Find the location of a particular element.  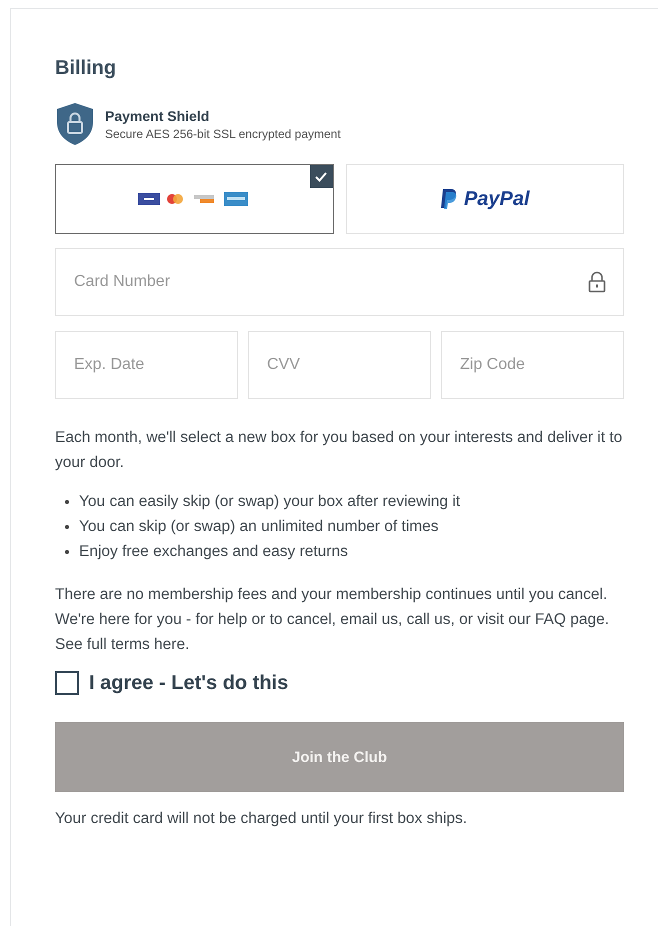

benefit-text: You can skip (or swap) an unlimited number of times is located at coordinates (259, 527).